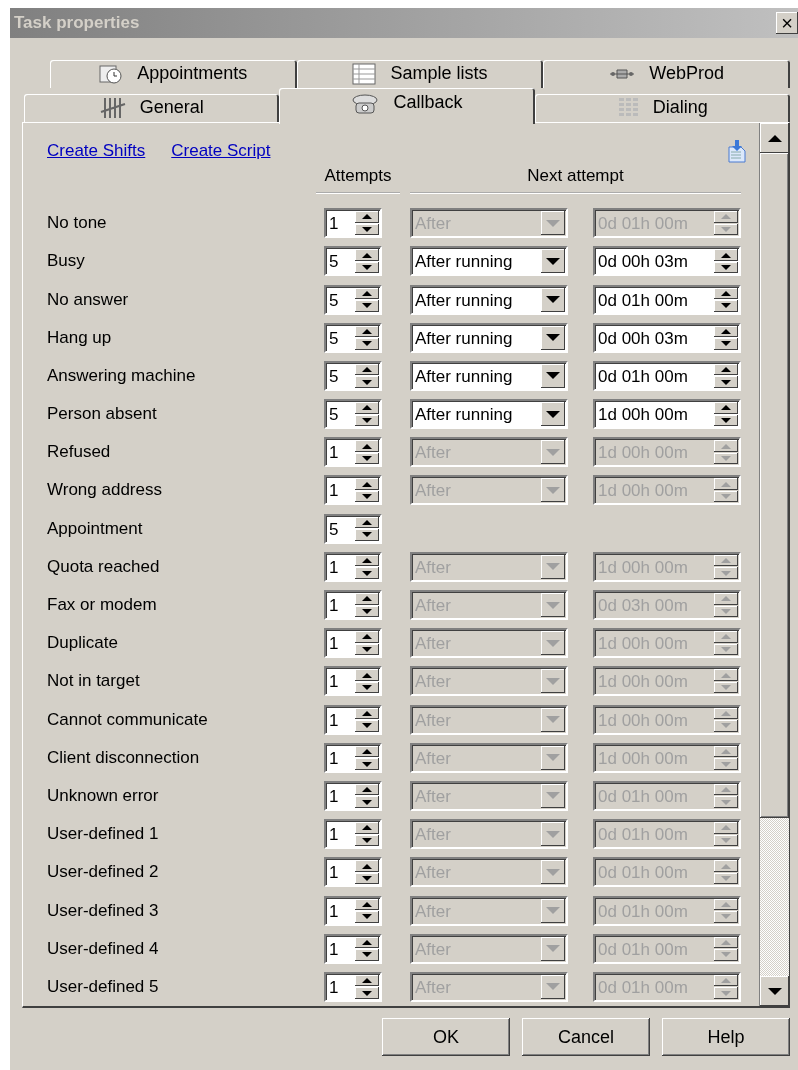 Image resolution: width=798 pixels, height=1070 pixels. I want to click on close-button: ×, so click(787, 23).